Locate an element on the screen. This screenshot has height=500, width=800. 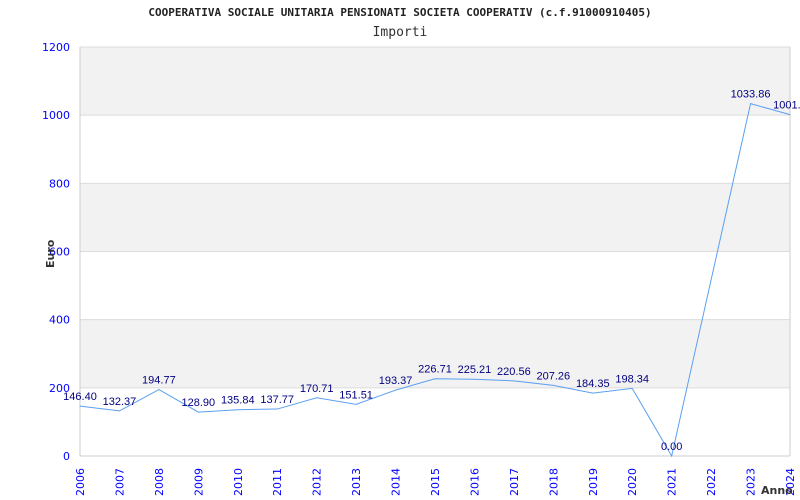
y-axis-label: Euro is located at coordinates (50, 253).